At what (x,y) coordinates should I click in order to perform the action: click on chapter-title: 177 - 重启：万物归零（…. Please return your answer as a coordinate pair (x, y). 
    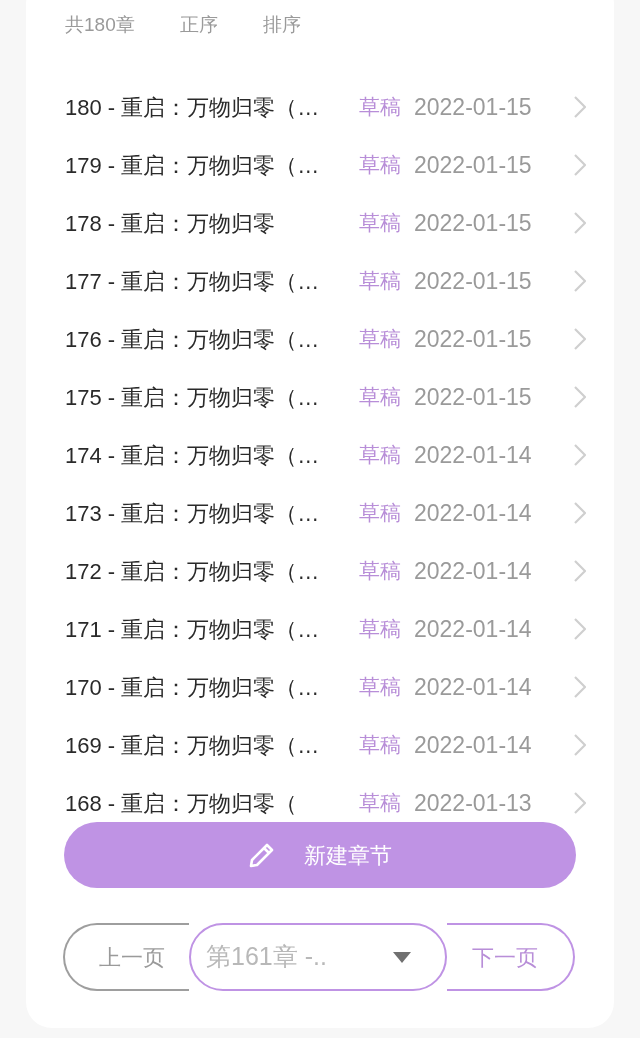
    Looking at the image, I should click on (212, 281).